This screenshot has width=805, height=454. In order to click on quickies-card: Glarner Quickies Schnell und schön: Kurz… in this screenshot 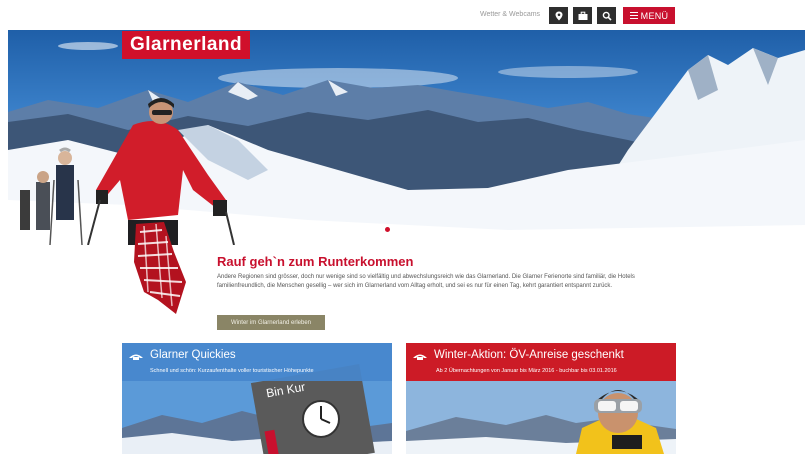, I will do `click(257, 398)`.